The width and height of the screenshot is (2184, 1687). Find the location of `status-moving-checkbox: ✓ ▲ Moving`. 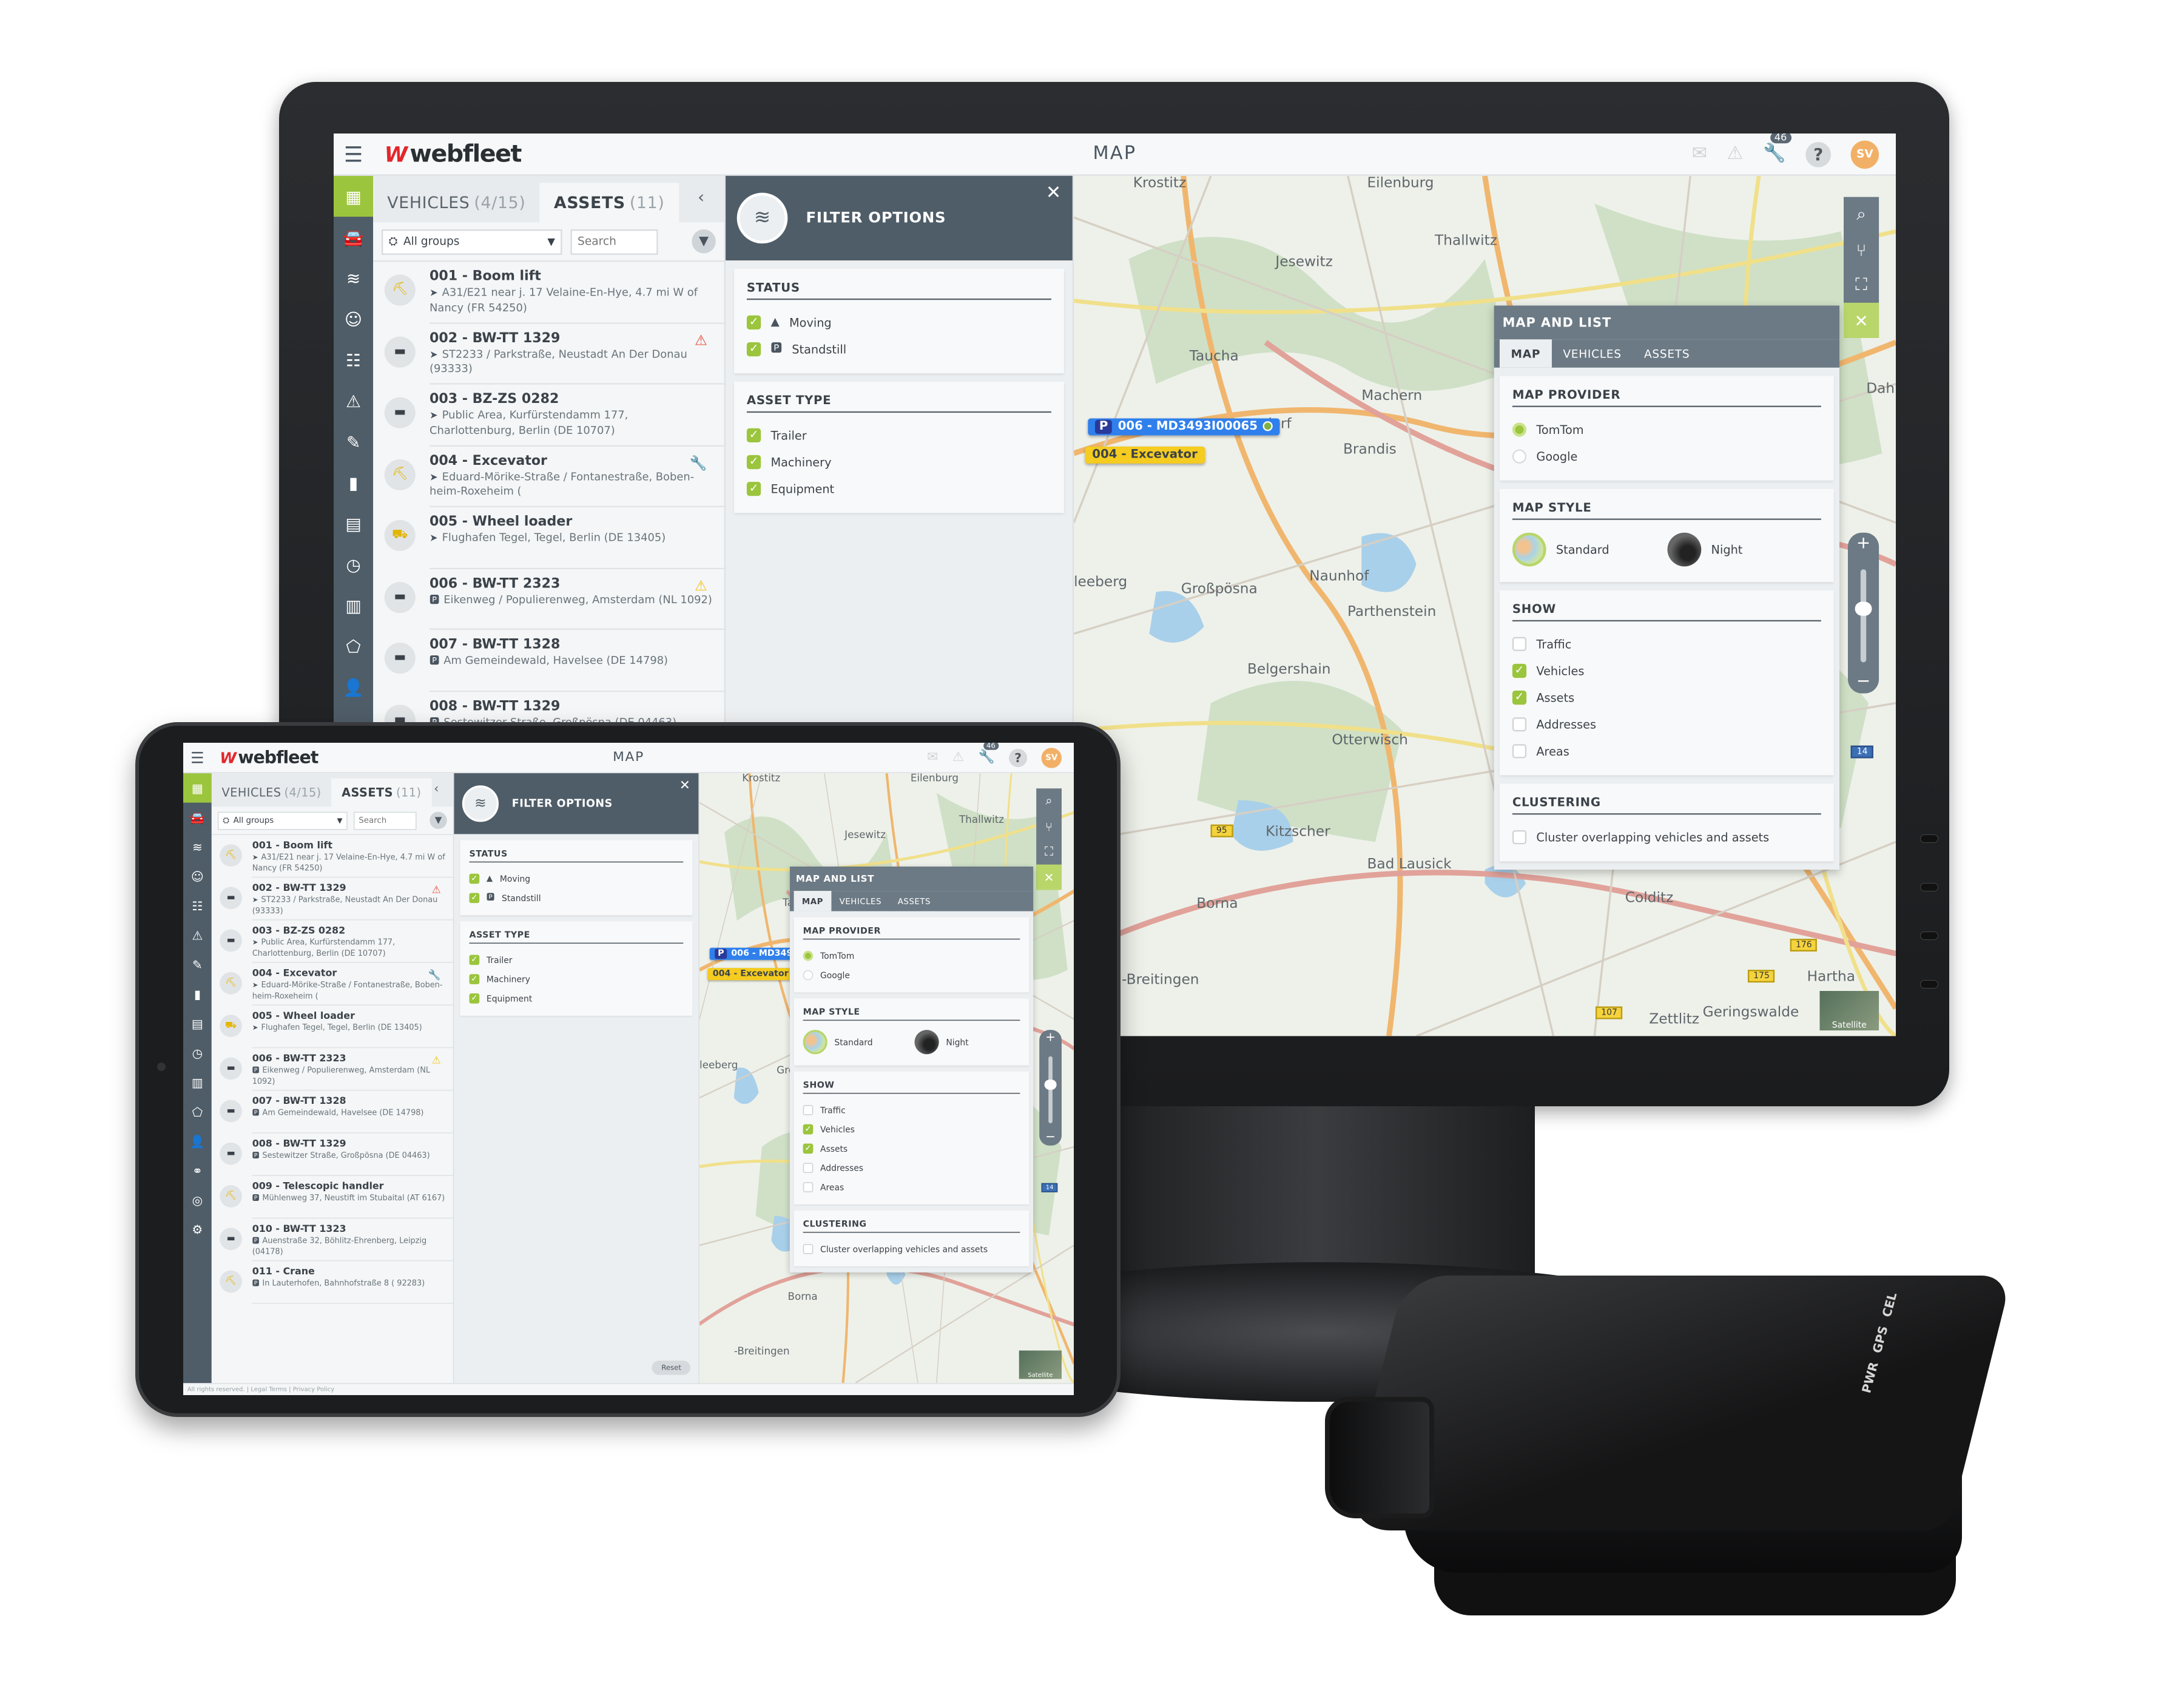

status-moving-checkbox: ✓ ▲ Moving is located at coordinates (576, 878).